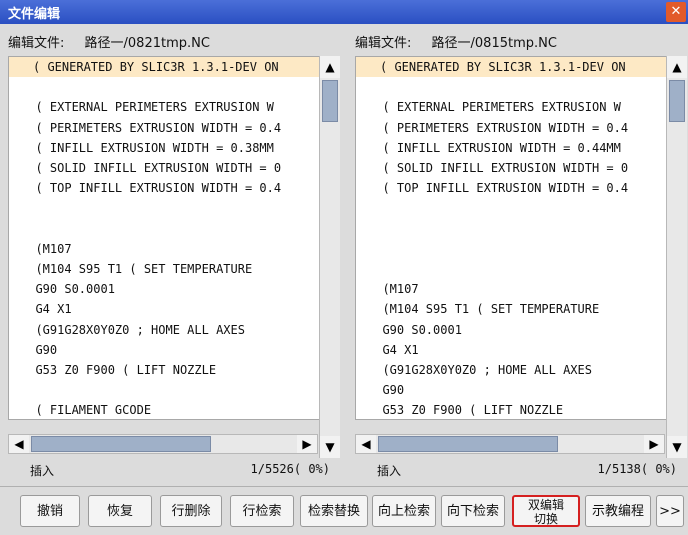  Describe the element at coordinates (120, 511) in the screenshot. I see `redo-button: 恢复` at that location.